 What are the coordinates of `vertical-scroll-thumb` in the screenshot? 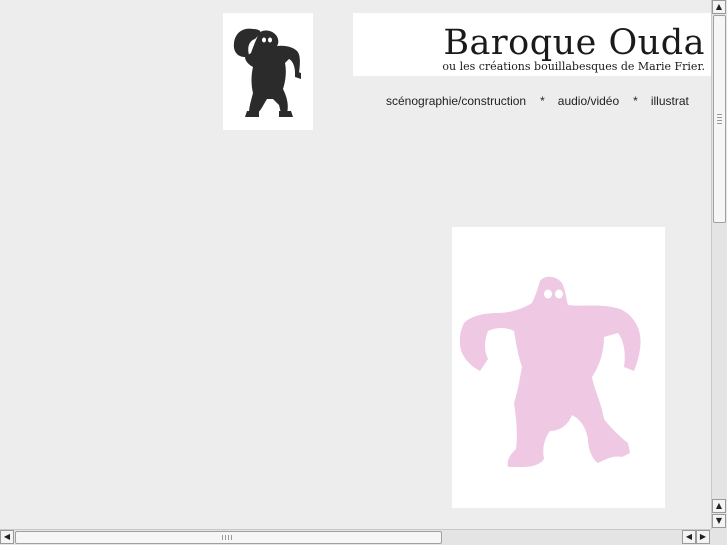 It's located at (719, 119).